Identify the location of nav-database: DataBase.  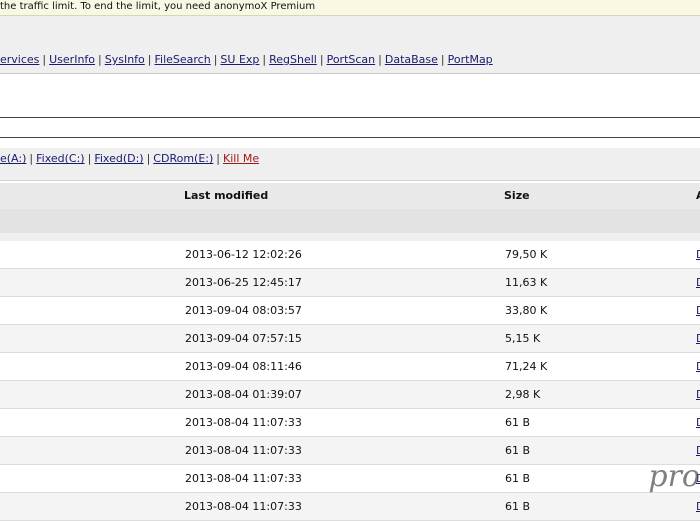
(411, 59).